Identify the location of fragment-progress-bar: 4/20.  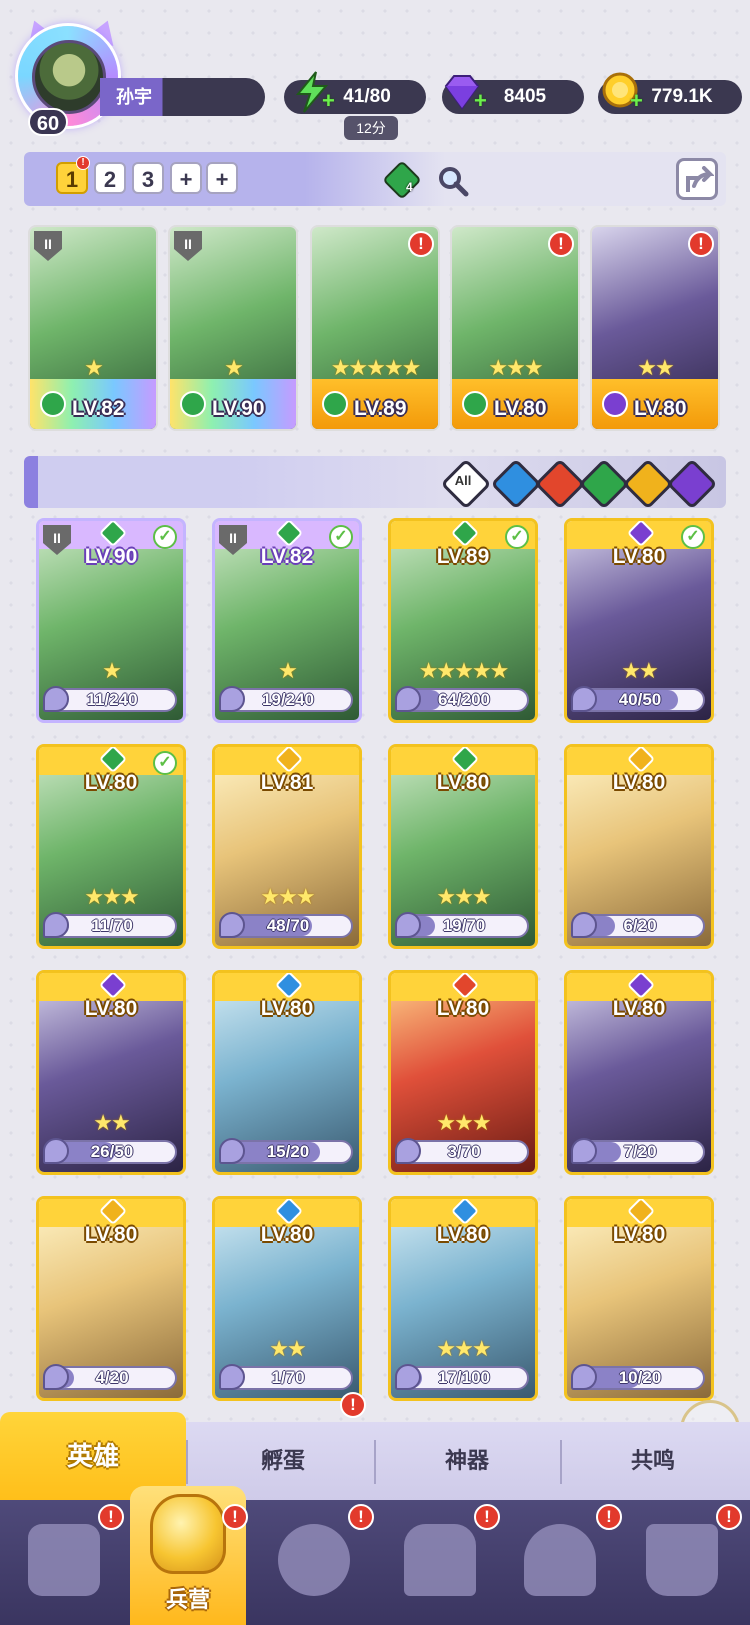
(110, 1377).